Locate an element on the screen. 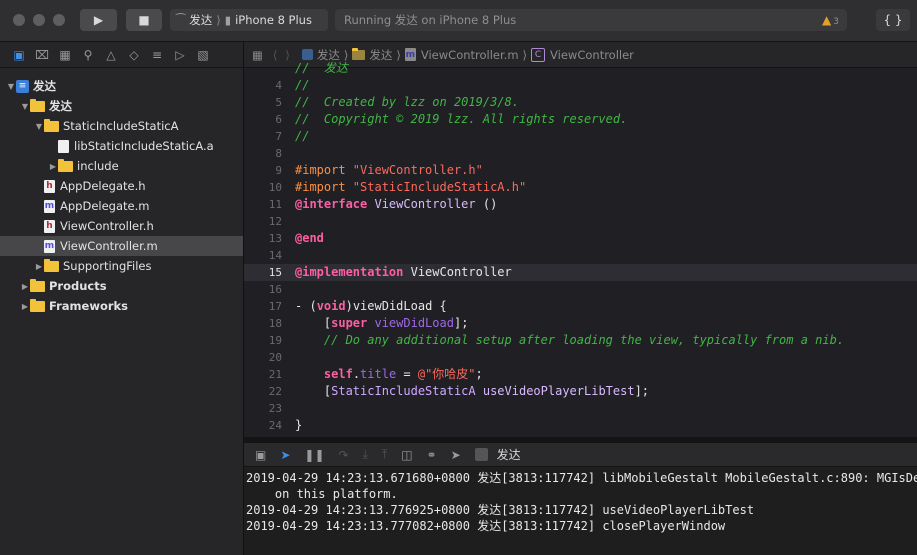 This screenshot has height=555, width=917. view-debugger-icon: ◫ is located at coordinates (406, 455).